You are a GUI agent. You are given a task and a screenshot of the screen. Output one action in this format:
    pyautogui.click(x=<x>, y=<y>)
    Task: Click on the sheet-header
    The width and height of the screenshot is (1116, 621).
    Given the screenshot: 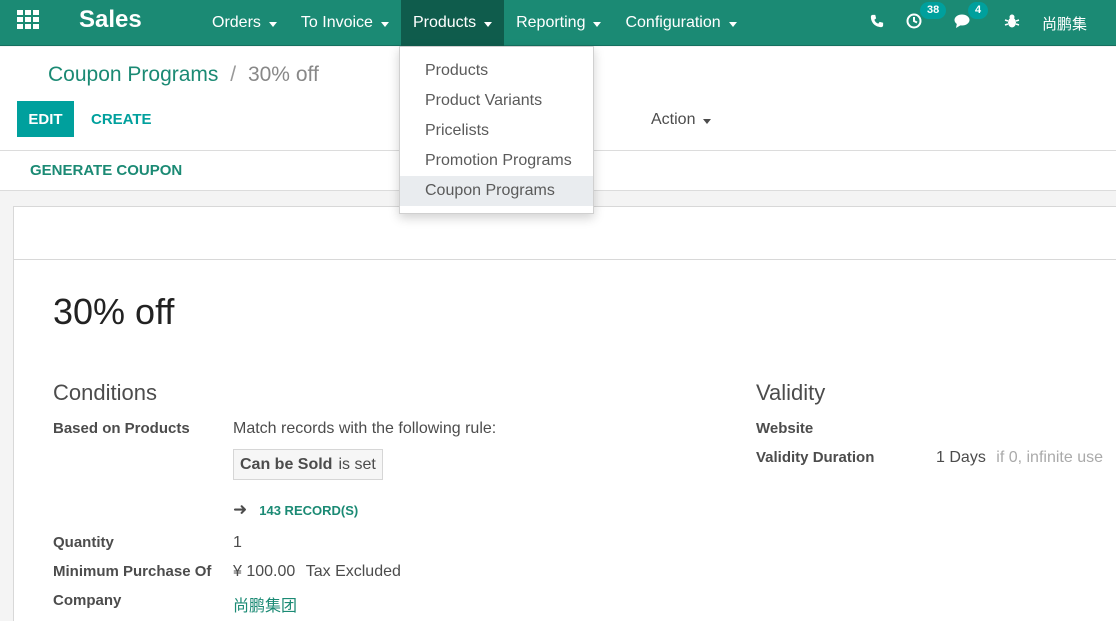 What is the action you would take?
    pyautogui.click(x=565, y=233)
    